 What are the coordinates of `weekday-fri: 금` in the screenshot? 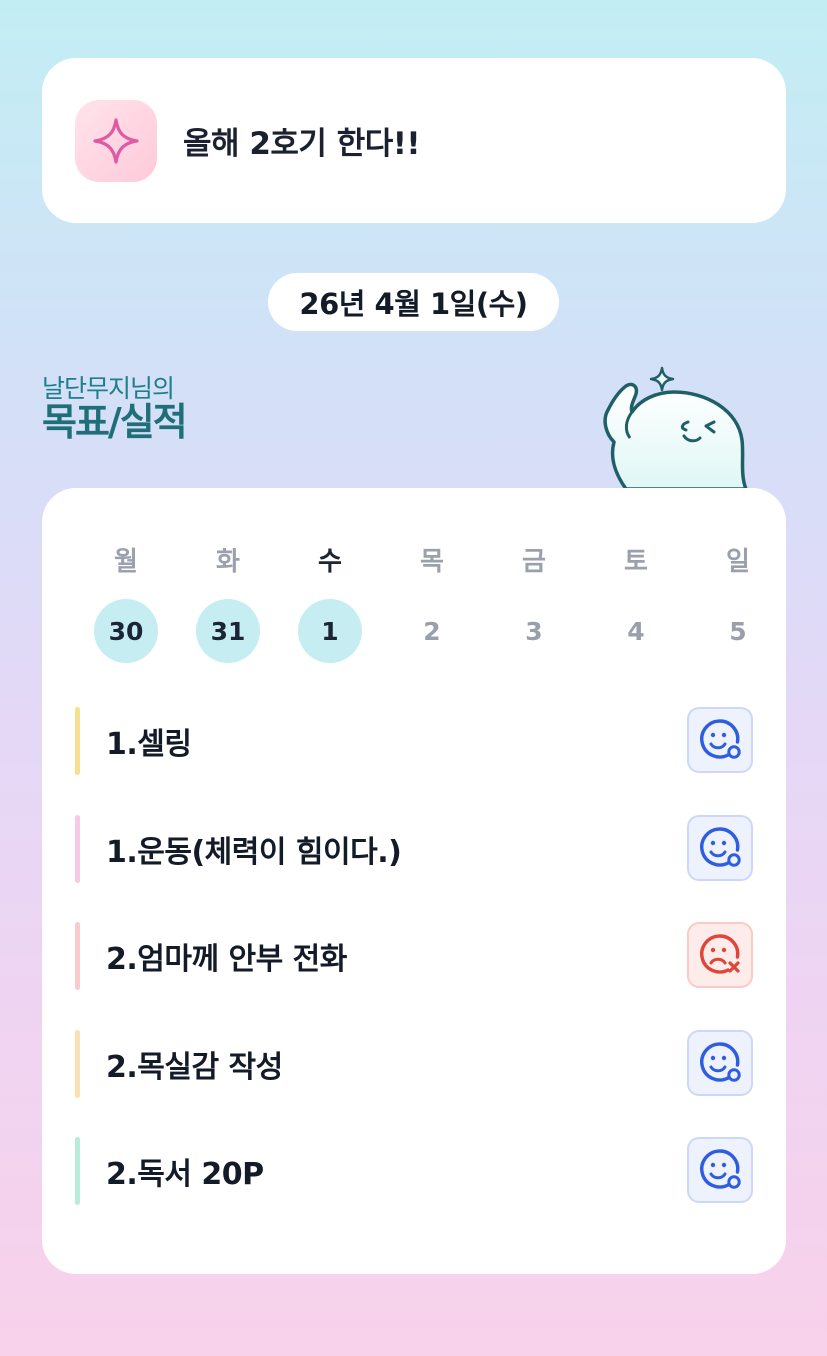 It's located at (534, 561).